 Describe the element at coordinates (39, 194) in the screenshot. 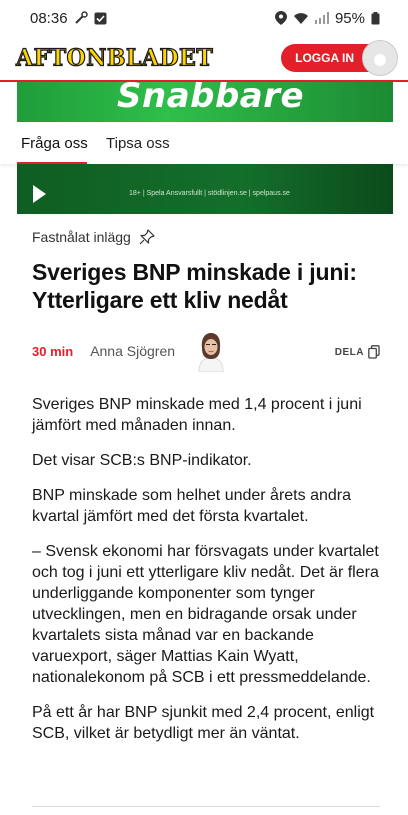

I see `play-icon` at that location.